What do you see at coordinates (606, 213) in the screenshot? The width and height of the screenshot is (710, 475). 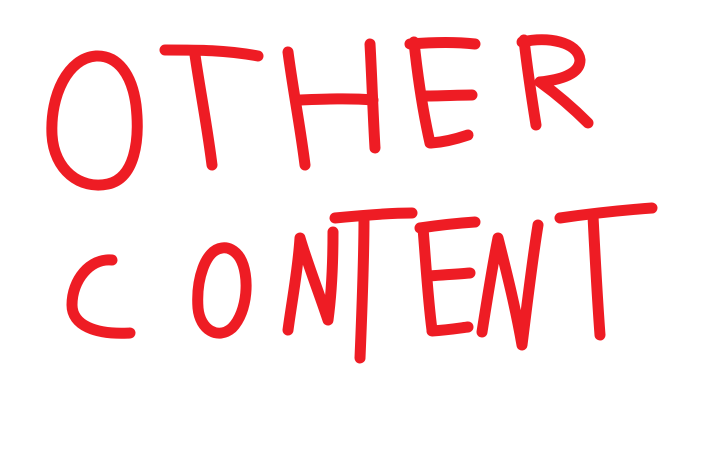 I see `letter-t-3-bar` at bounding box center [606, 213].